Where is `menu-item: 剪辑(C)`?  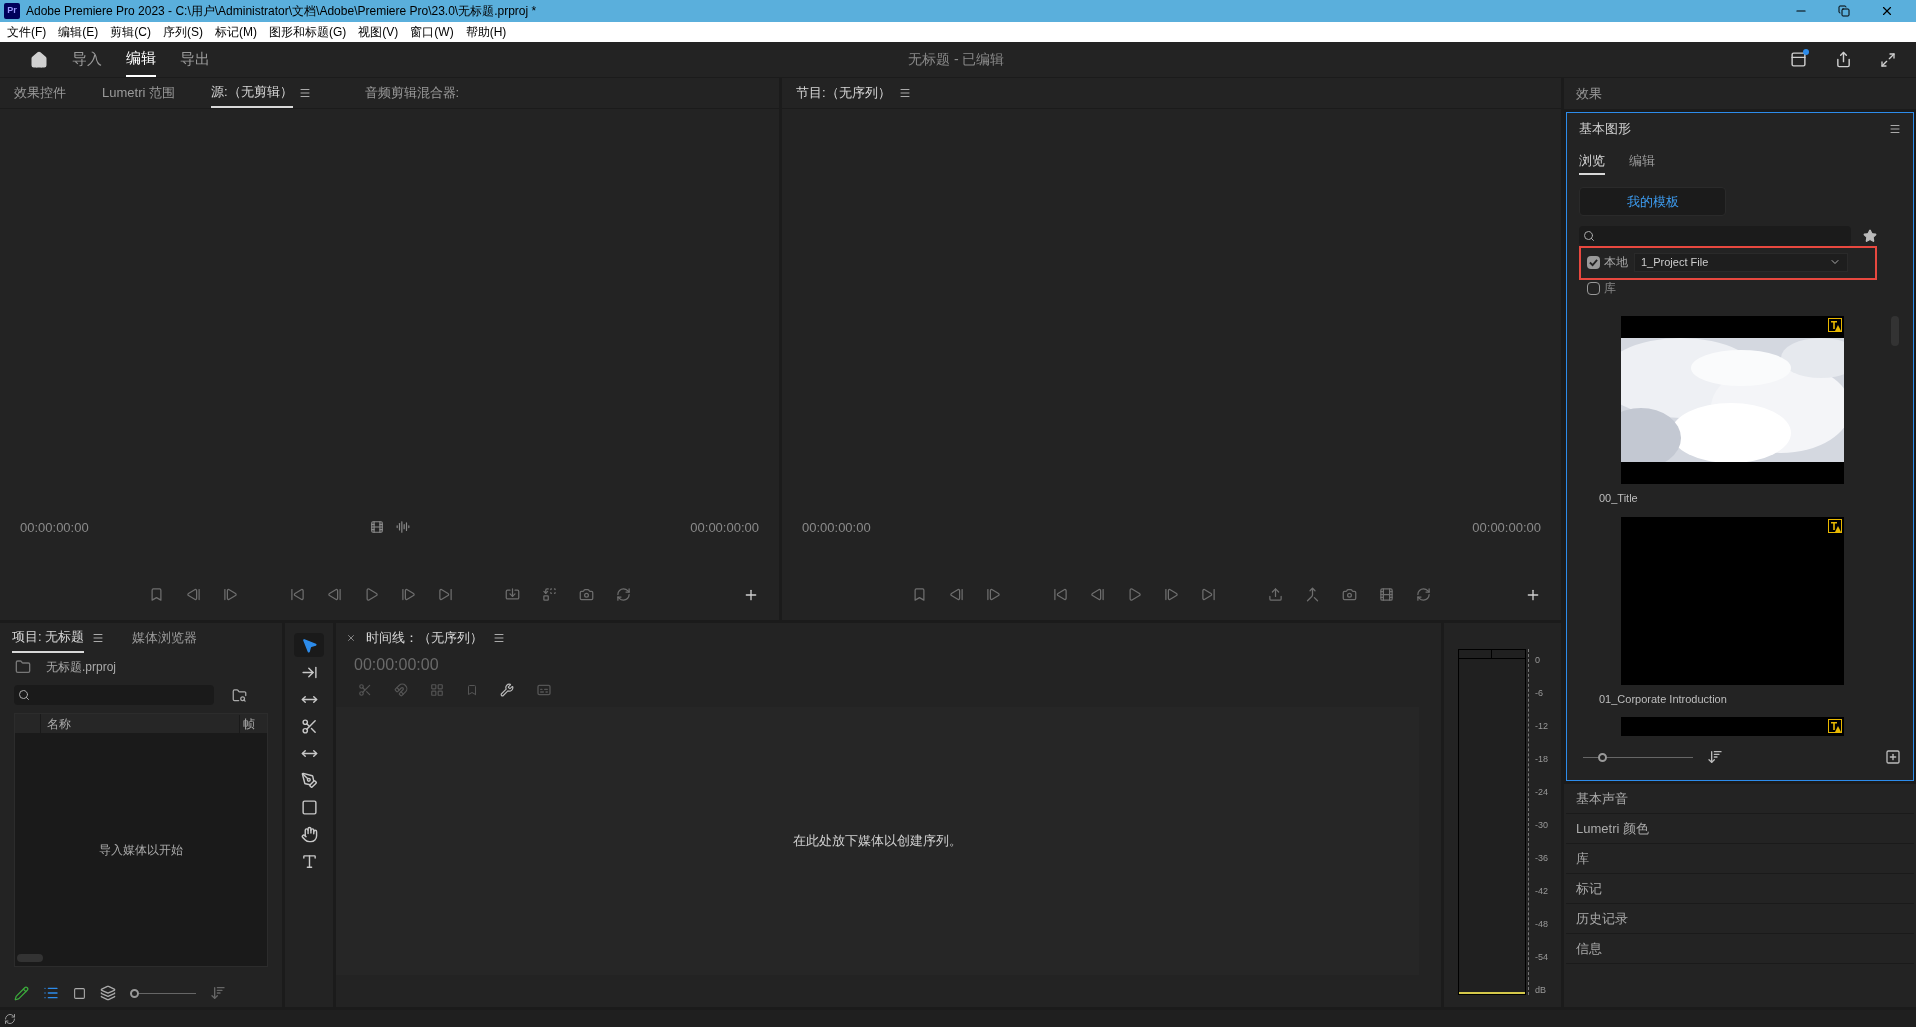
menu-item: 剪辑(C) is located at coordinates (130, 32).